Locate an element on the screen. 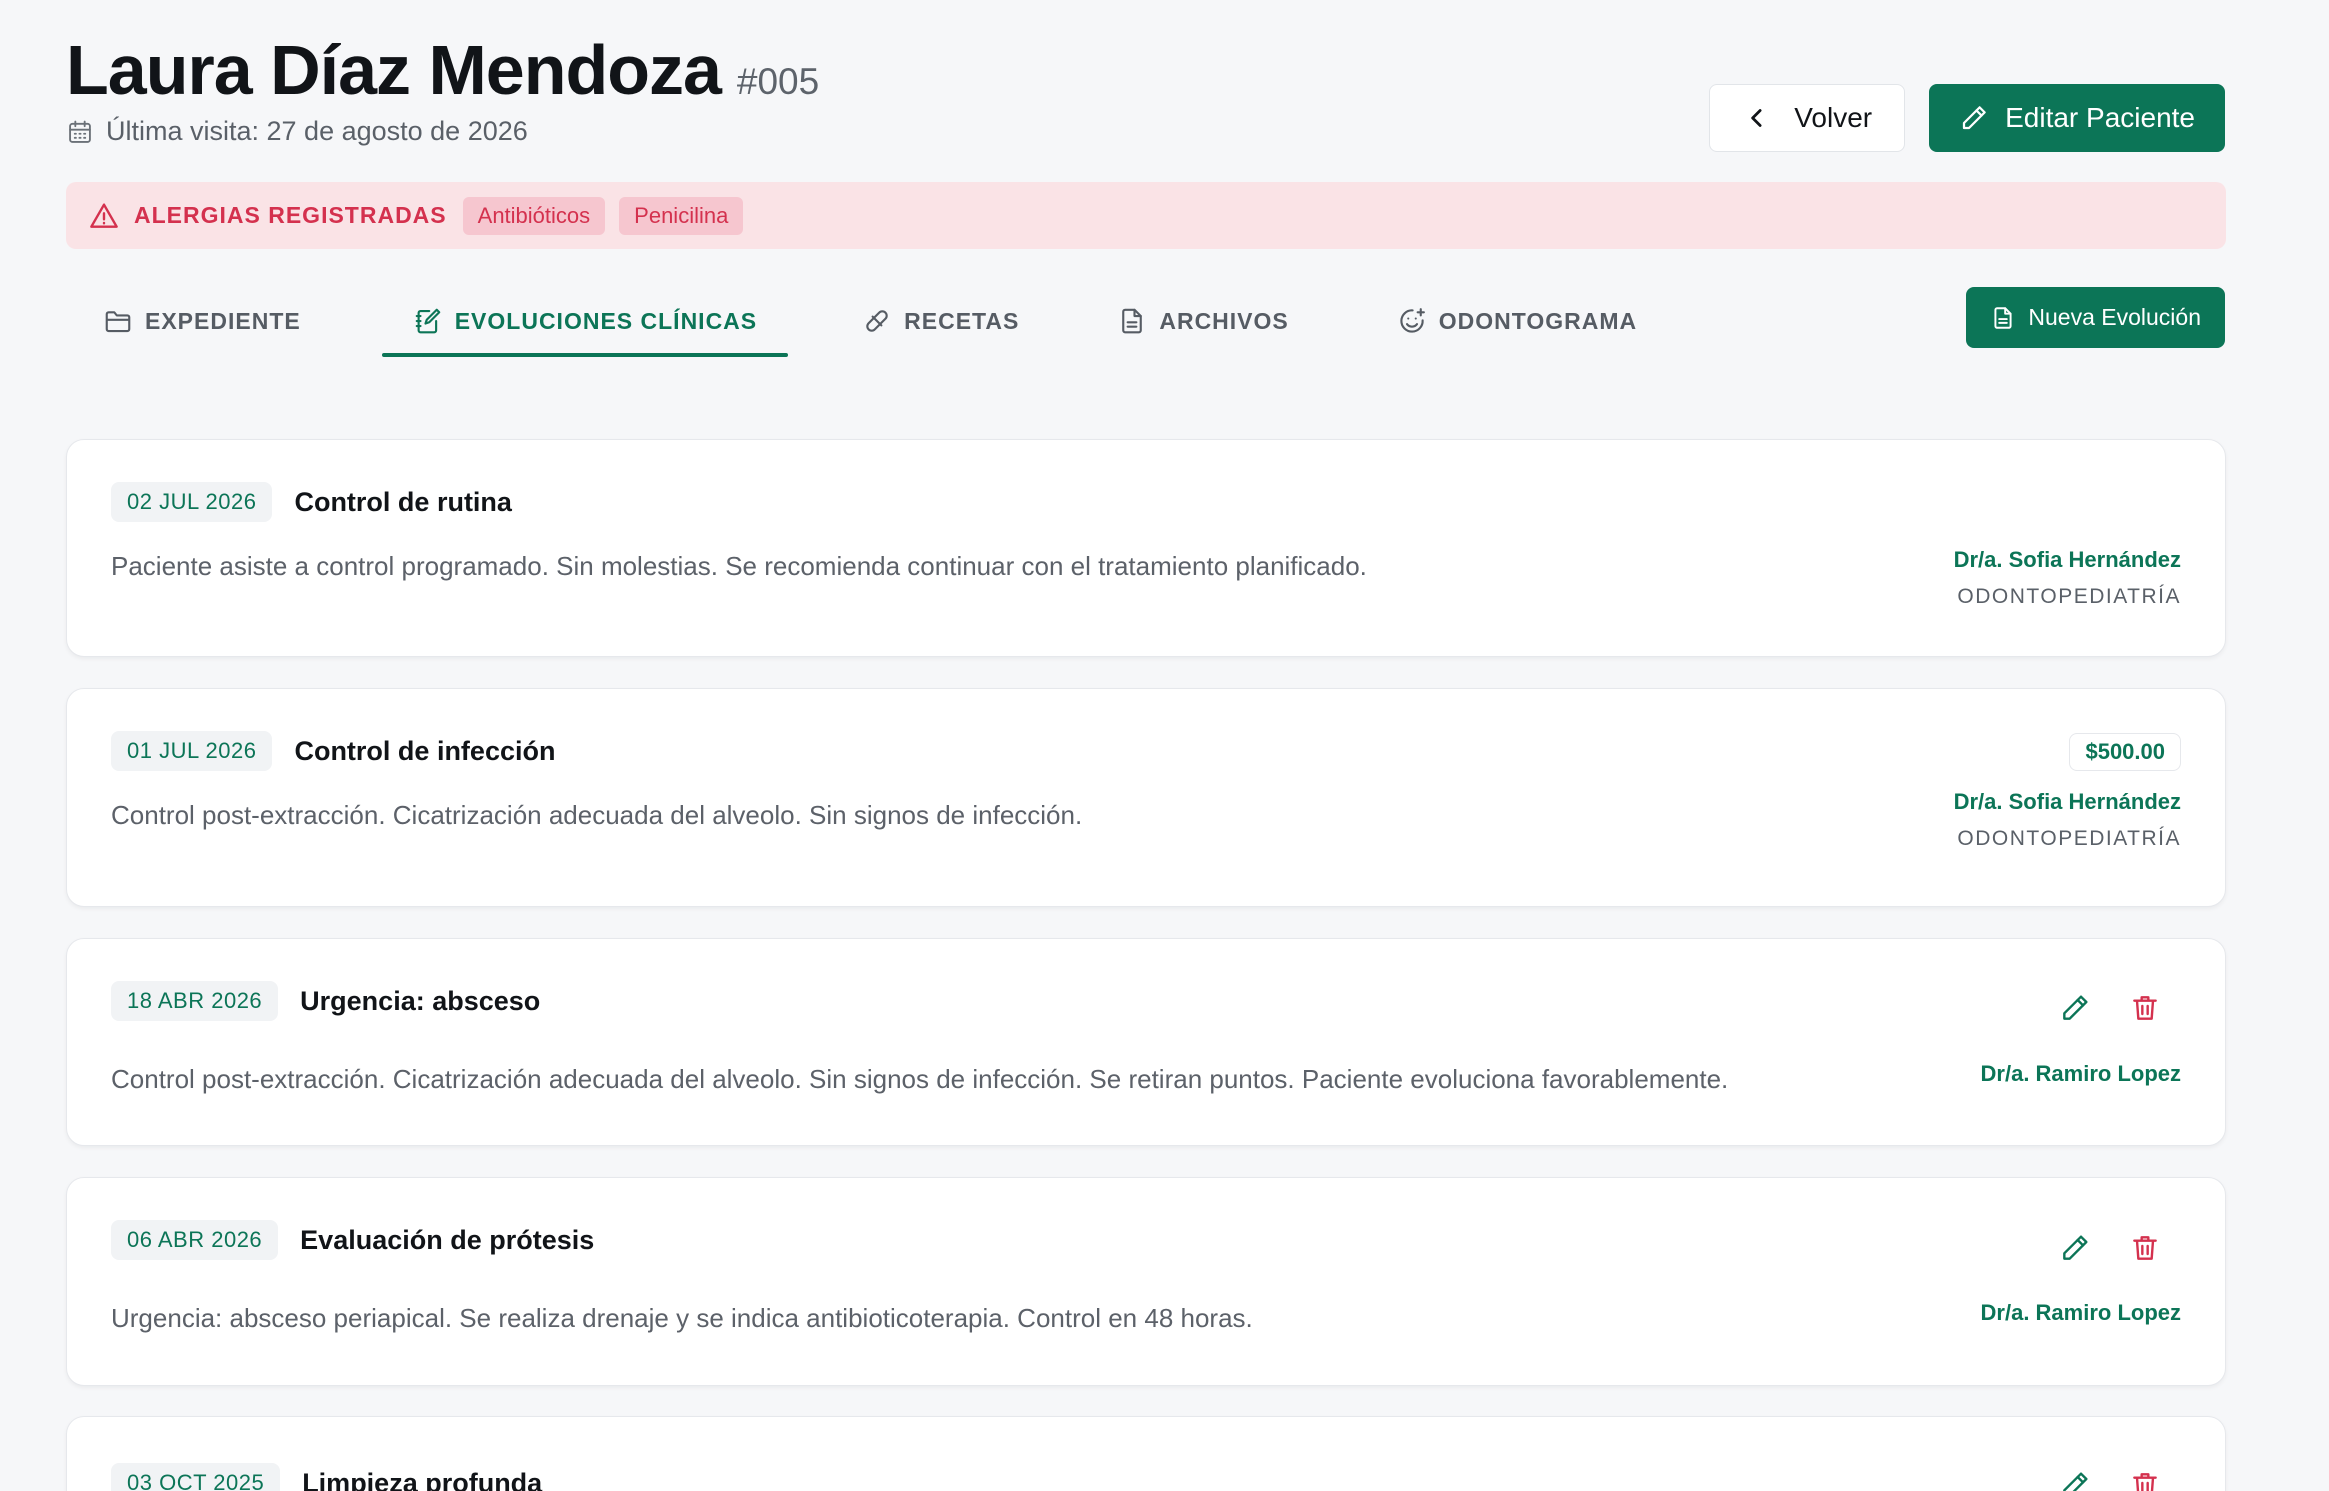 This screenshot has width=2329, height=1491. file-icon is located at coordinates (1132, 321).